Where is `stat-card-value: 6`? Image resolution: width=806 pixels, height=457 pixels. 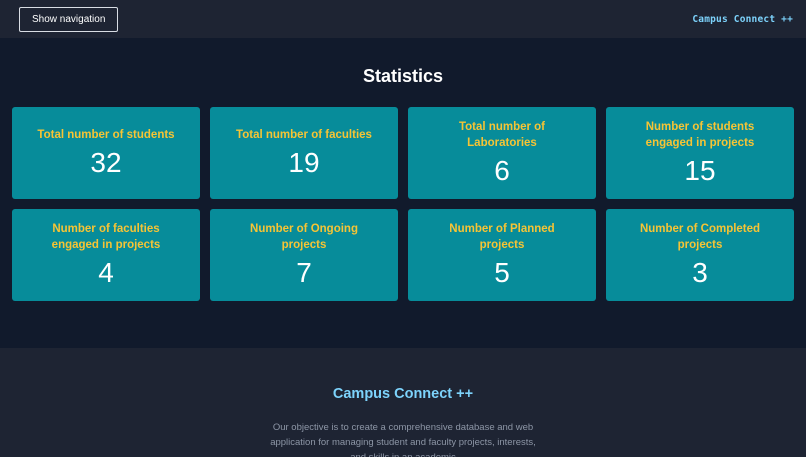
stat-card-value: 6 is located at coordinates (502, 170).